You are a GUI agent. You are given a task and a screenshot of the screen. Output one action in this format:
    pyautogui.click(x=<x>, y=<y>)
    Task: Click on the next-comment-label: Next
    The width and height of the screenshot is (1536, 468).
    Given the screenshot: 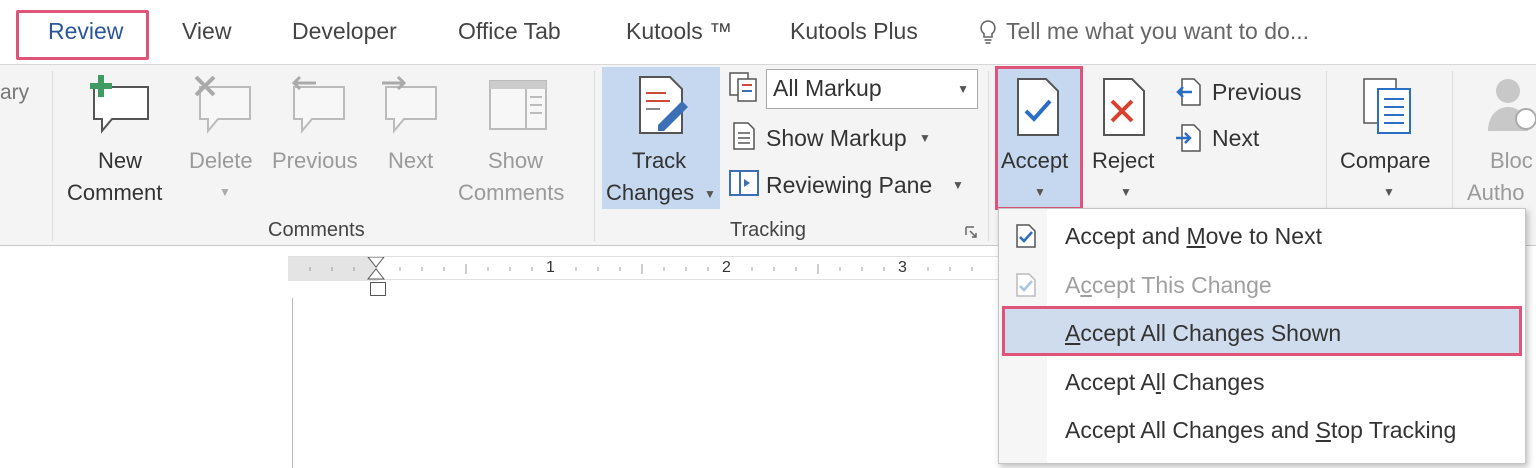 What is the action you would take?
    pyautogui.click(x=411, y=160)
    